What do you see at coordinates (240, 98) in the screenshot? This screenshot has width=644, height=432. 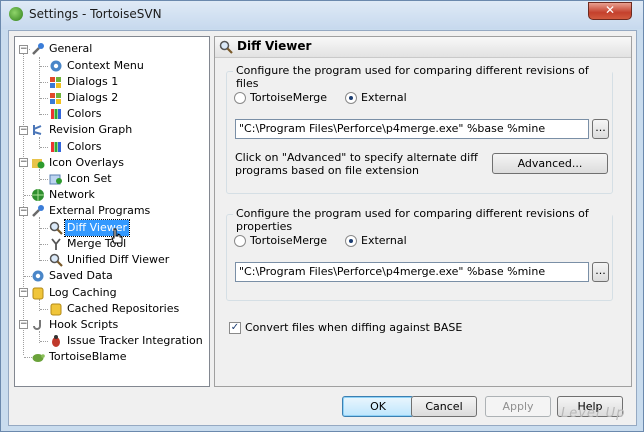 I see `files-tortoisemerge-radio` at bounding box center [240, 98].